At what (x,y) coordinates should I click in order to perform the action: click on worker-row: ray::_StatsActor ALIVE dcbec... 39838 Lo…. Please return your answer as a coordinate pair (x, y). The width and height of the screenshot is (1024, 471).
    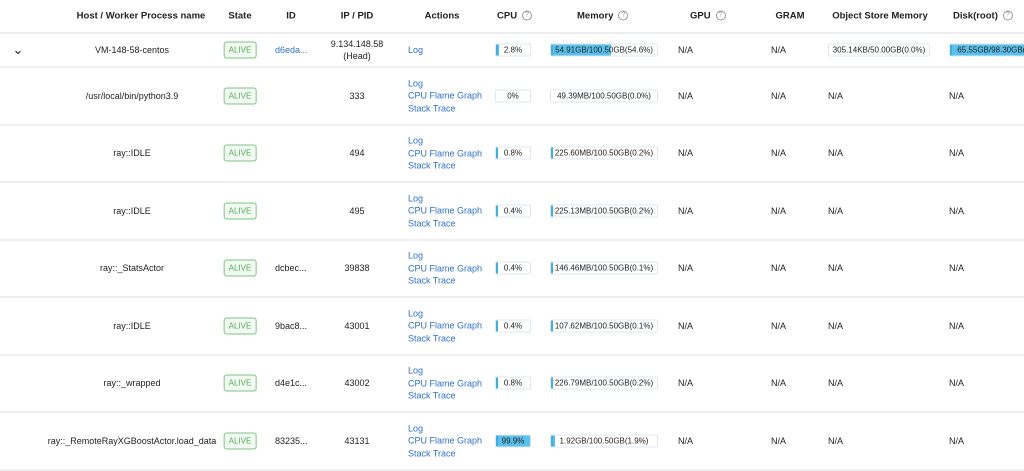
    Looking at the image, I should click on (512, 269).